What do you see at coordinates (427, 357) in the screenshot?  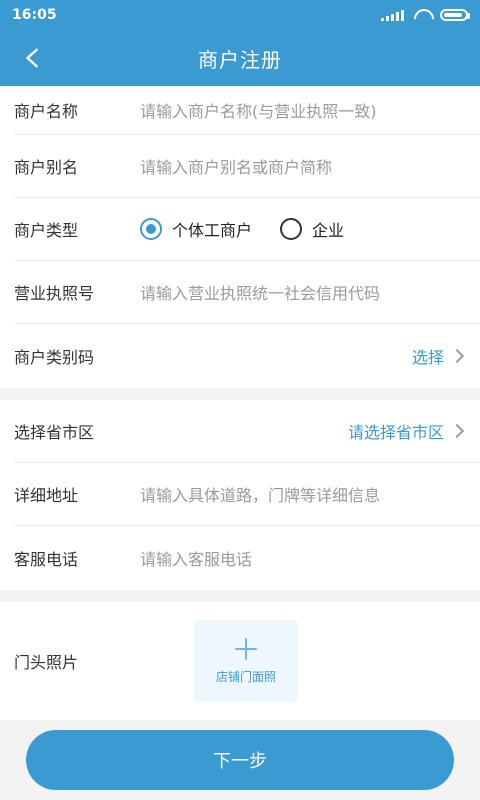 I see `merchant-category-value: 选择` at bounding box center [427, 357].